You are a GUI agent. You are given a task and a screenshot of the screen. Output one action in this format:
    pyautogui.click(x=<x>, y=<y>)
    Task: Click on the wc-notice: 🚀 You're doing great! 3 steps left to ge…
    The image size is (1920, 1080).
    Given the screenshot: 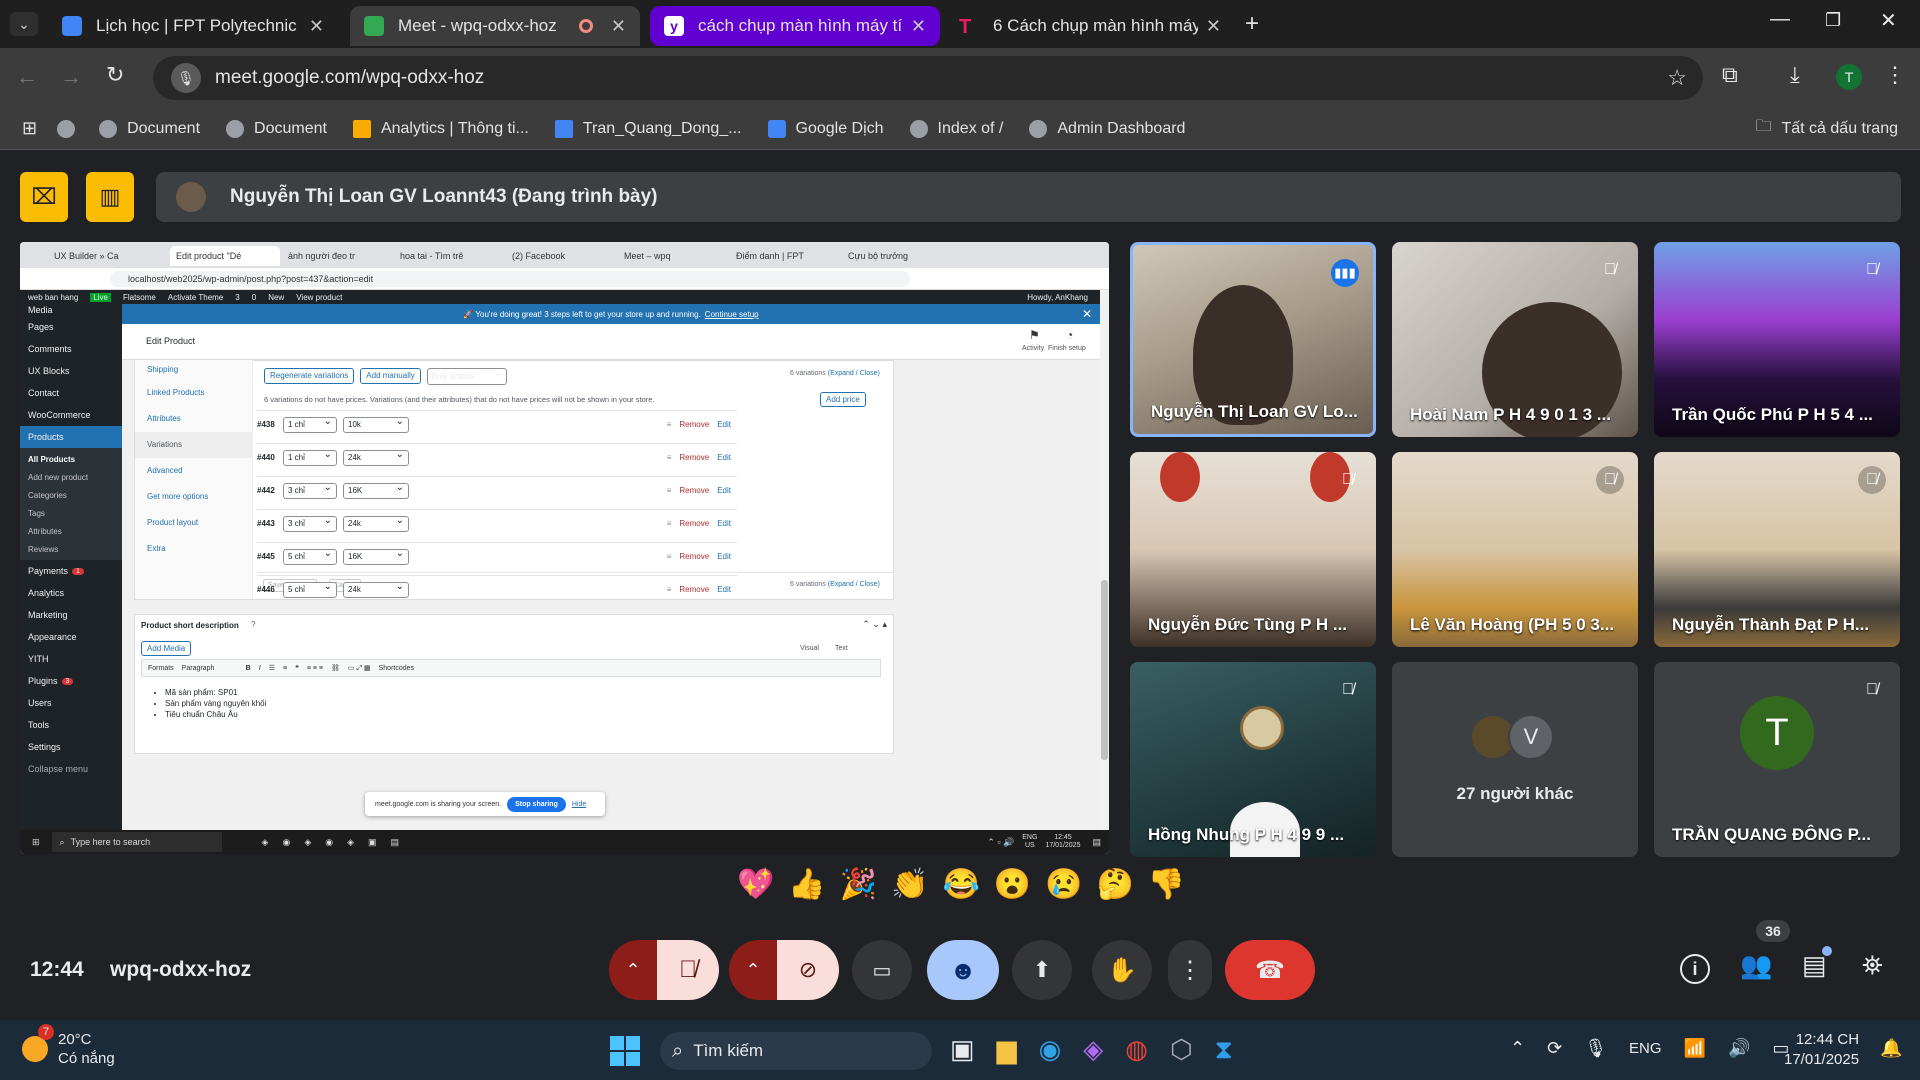 What is the action you would take?
    pyautogui.click(x=611, y=314)
    